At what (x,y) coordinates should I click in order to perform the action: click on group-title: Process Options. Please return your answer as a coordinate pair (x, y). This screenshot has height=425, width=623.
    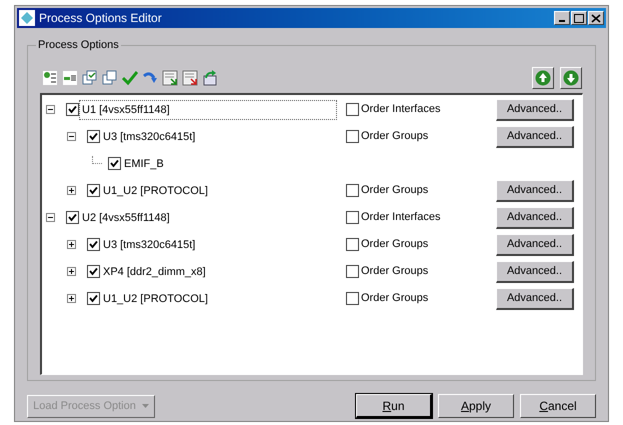
    Looking at the image, I should click on (78, 45).